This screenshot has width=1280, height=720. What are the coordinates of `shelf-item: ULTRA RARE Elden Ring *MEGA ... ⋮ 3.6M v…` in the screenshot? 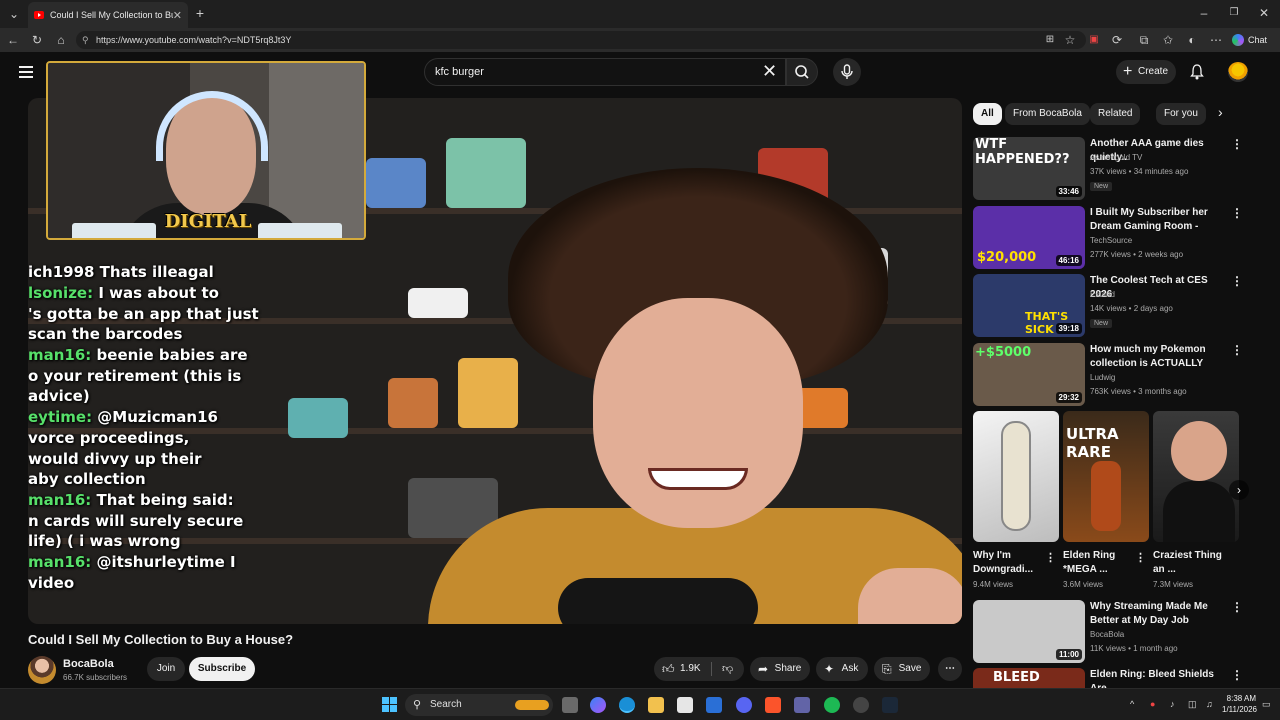 It's located at (1106, 500).